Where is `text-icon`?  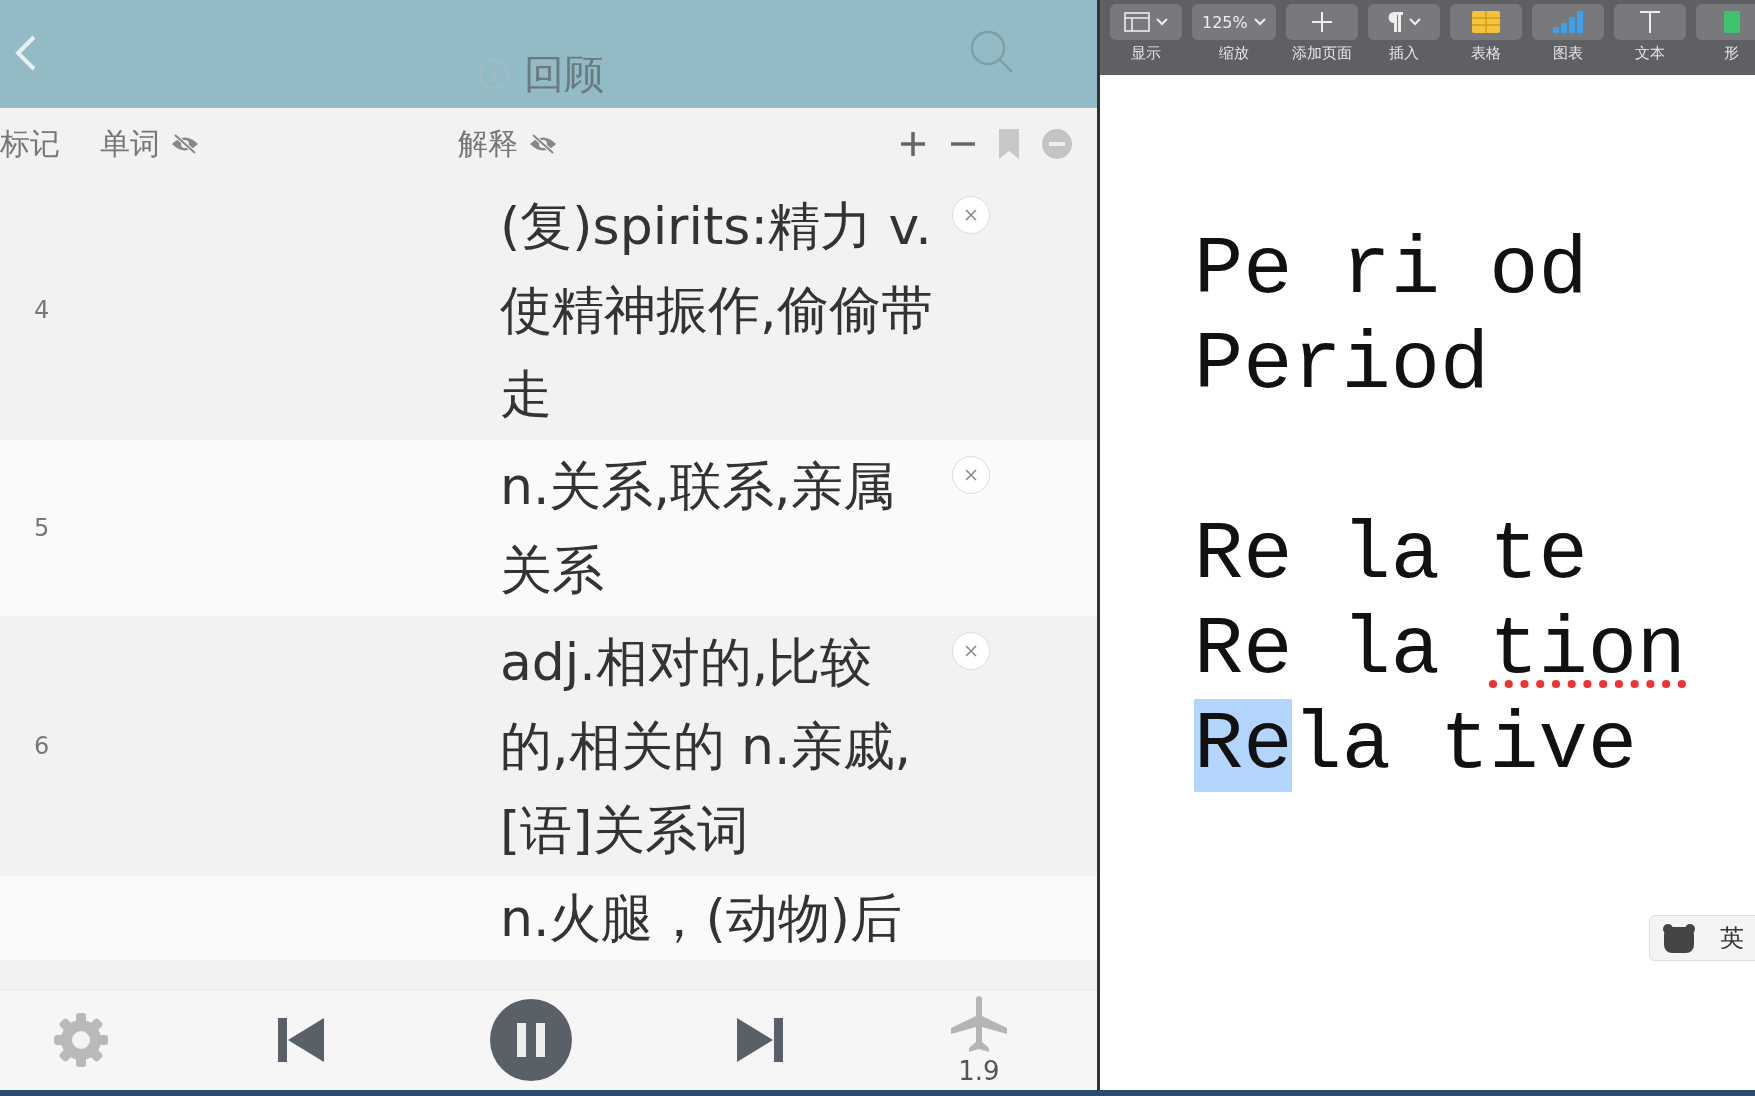
text-icon is located at coordinates (1649, 22).